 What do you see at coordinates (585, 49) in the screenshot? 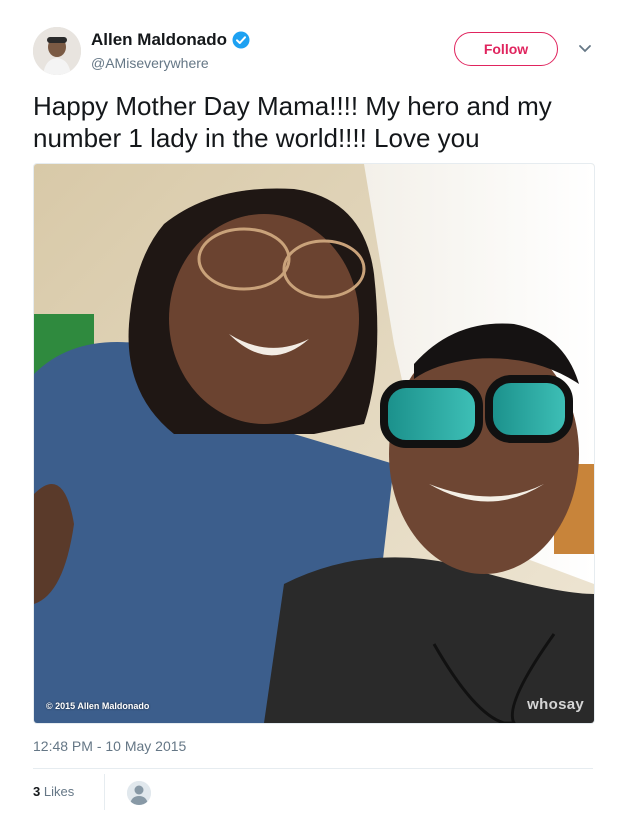
I see `chevron-down-icon` at bounding box center [585, 49].